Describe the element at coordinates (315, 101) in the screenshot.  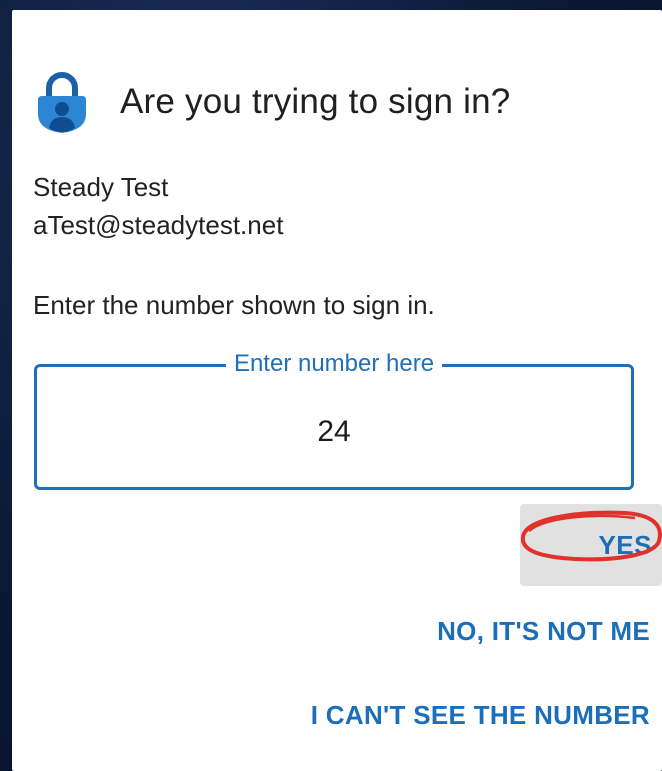
I see `dialog-title: Are you trying to sign in?` at that location.